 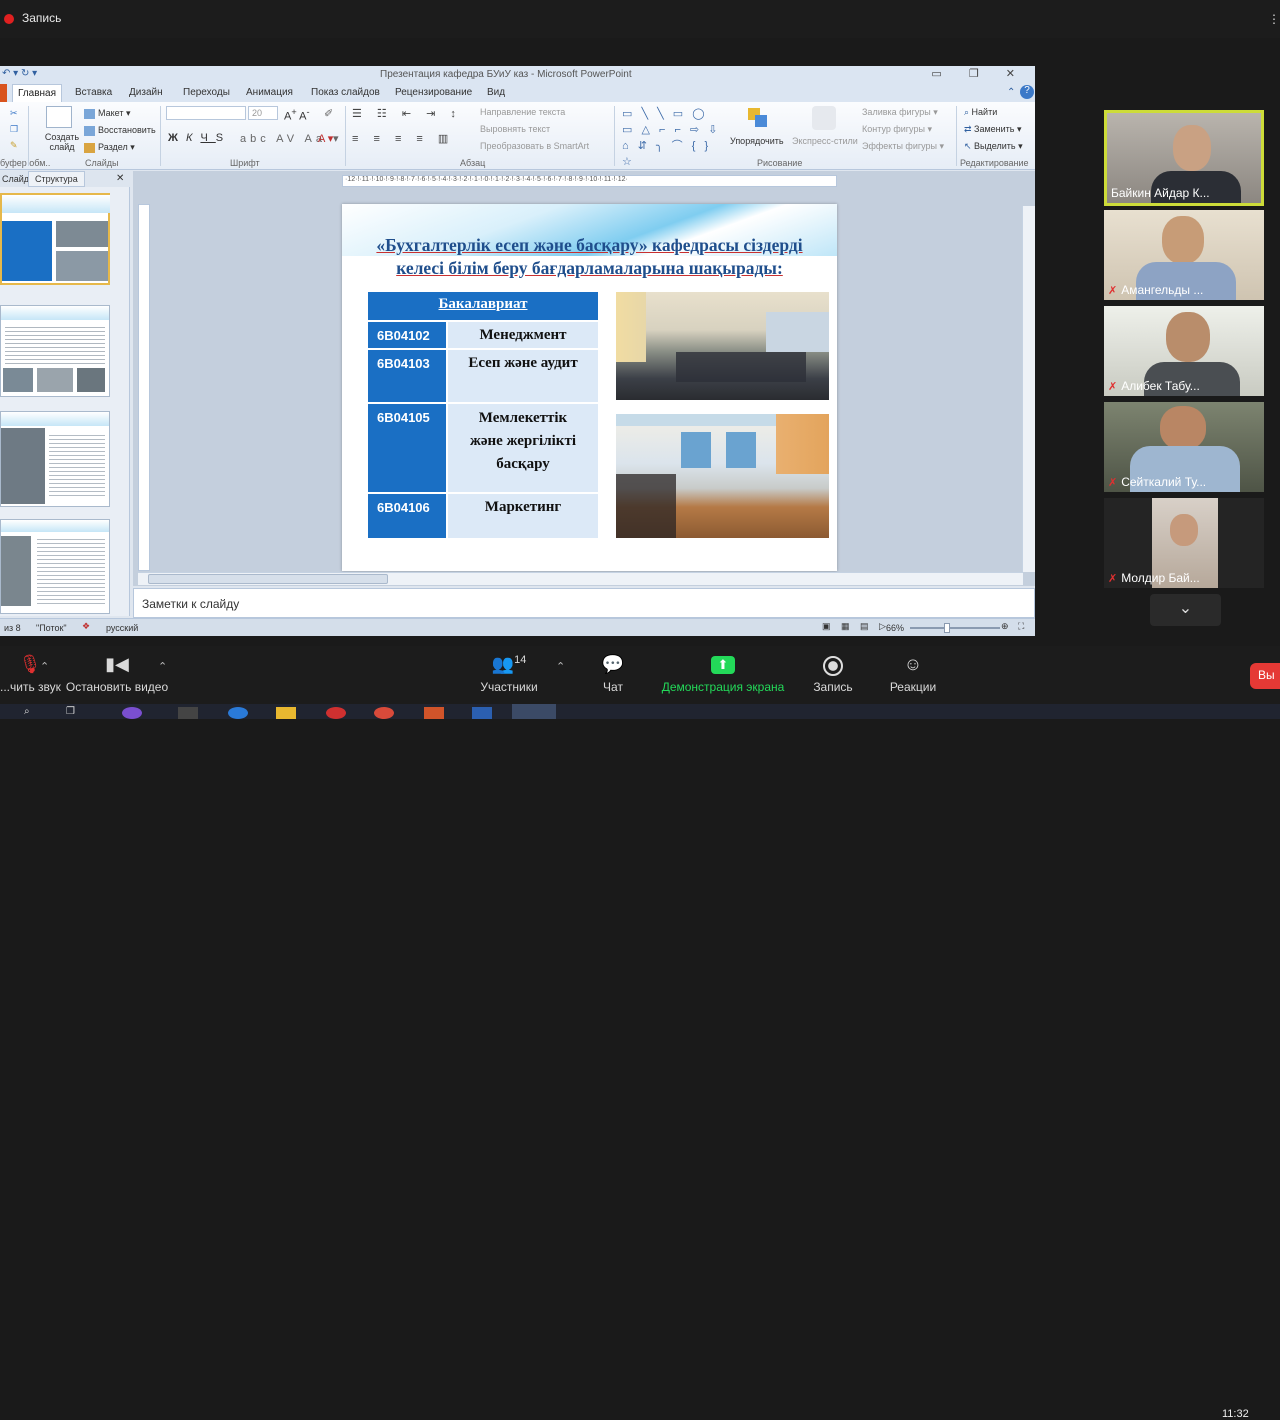 What do you see at coordinates (584, 603) in the screenshot?
I see `notes-pane: Заметки к слайду` at bounding box center [584, 603].